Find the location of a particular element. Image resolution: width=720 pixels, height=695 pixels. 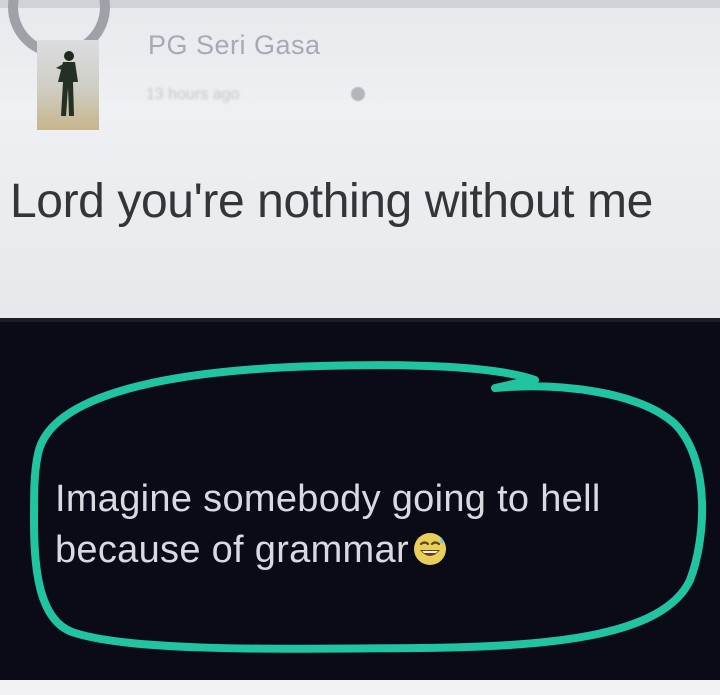

grinning-sweat-emoji-icon is located at coordinates (429, 549).